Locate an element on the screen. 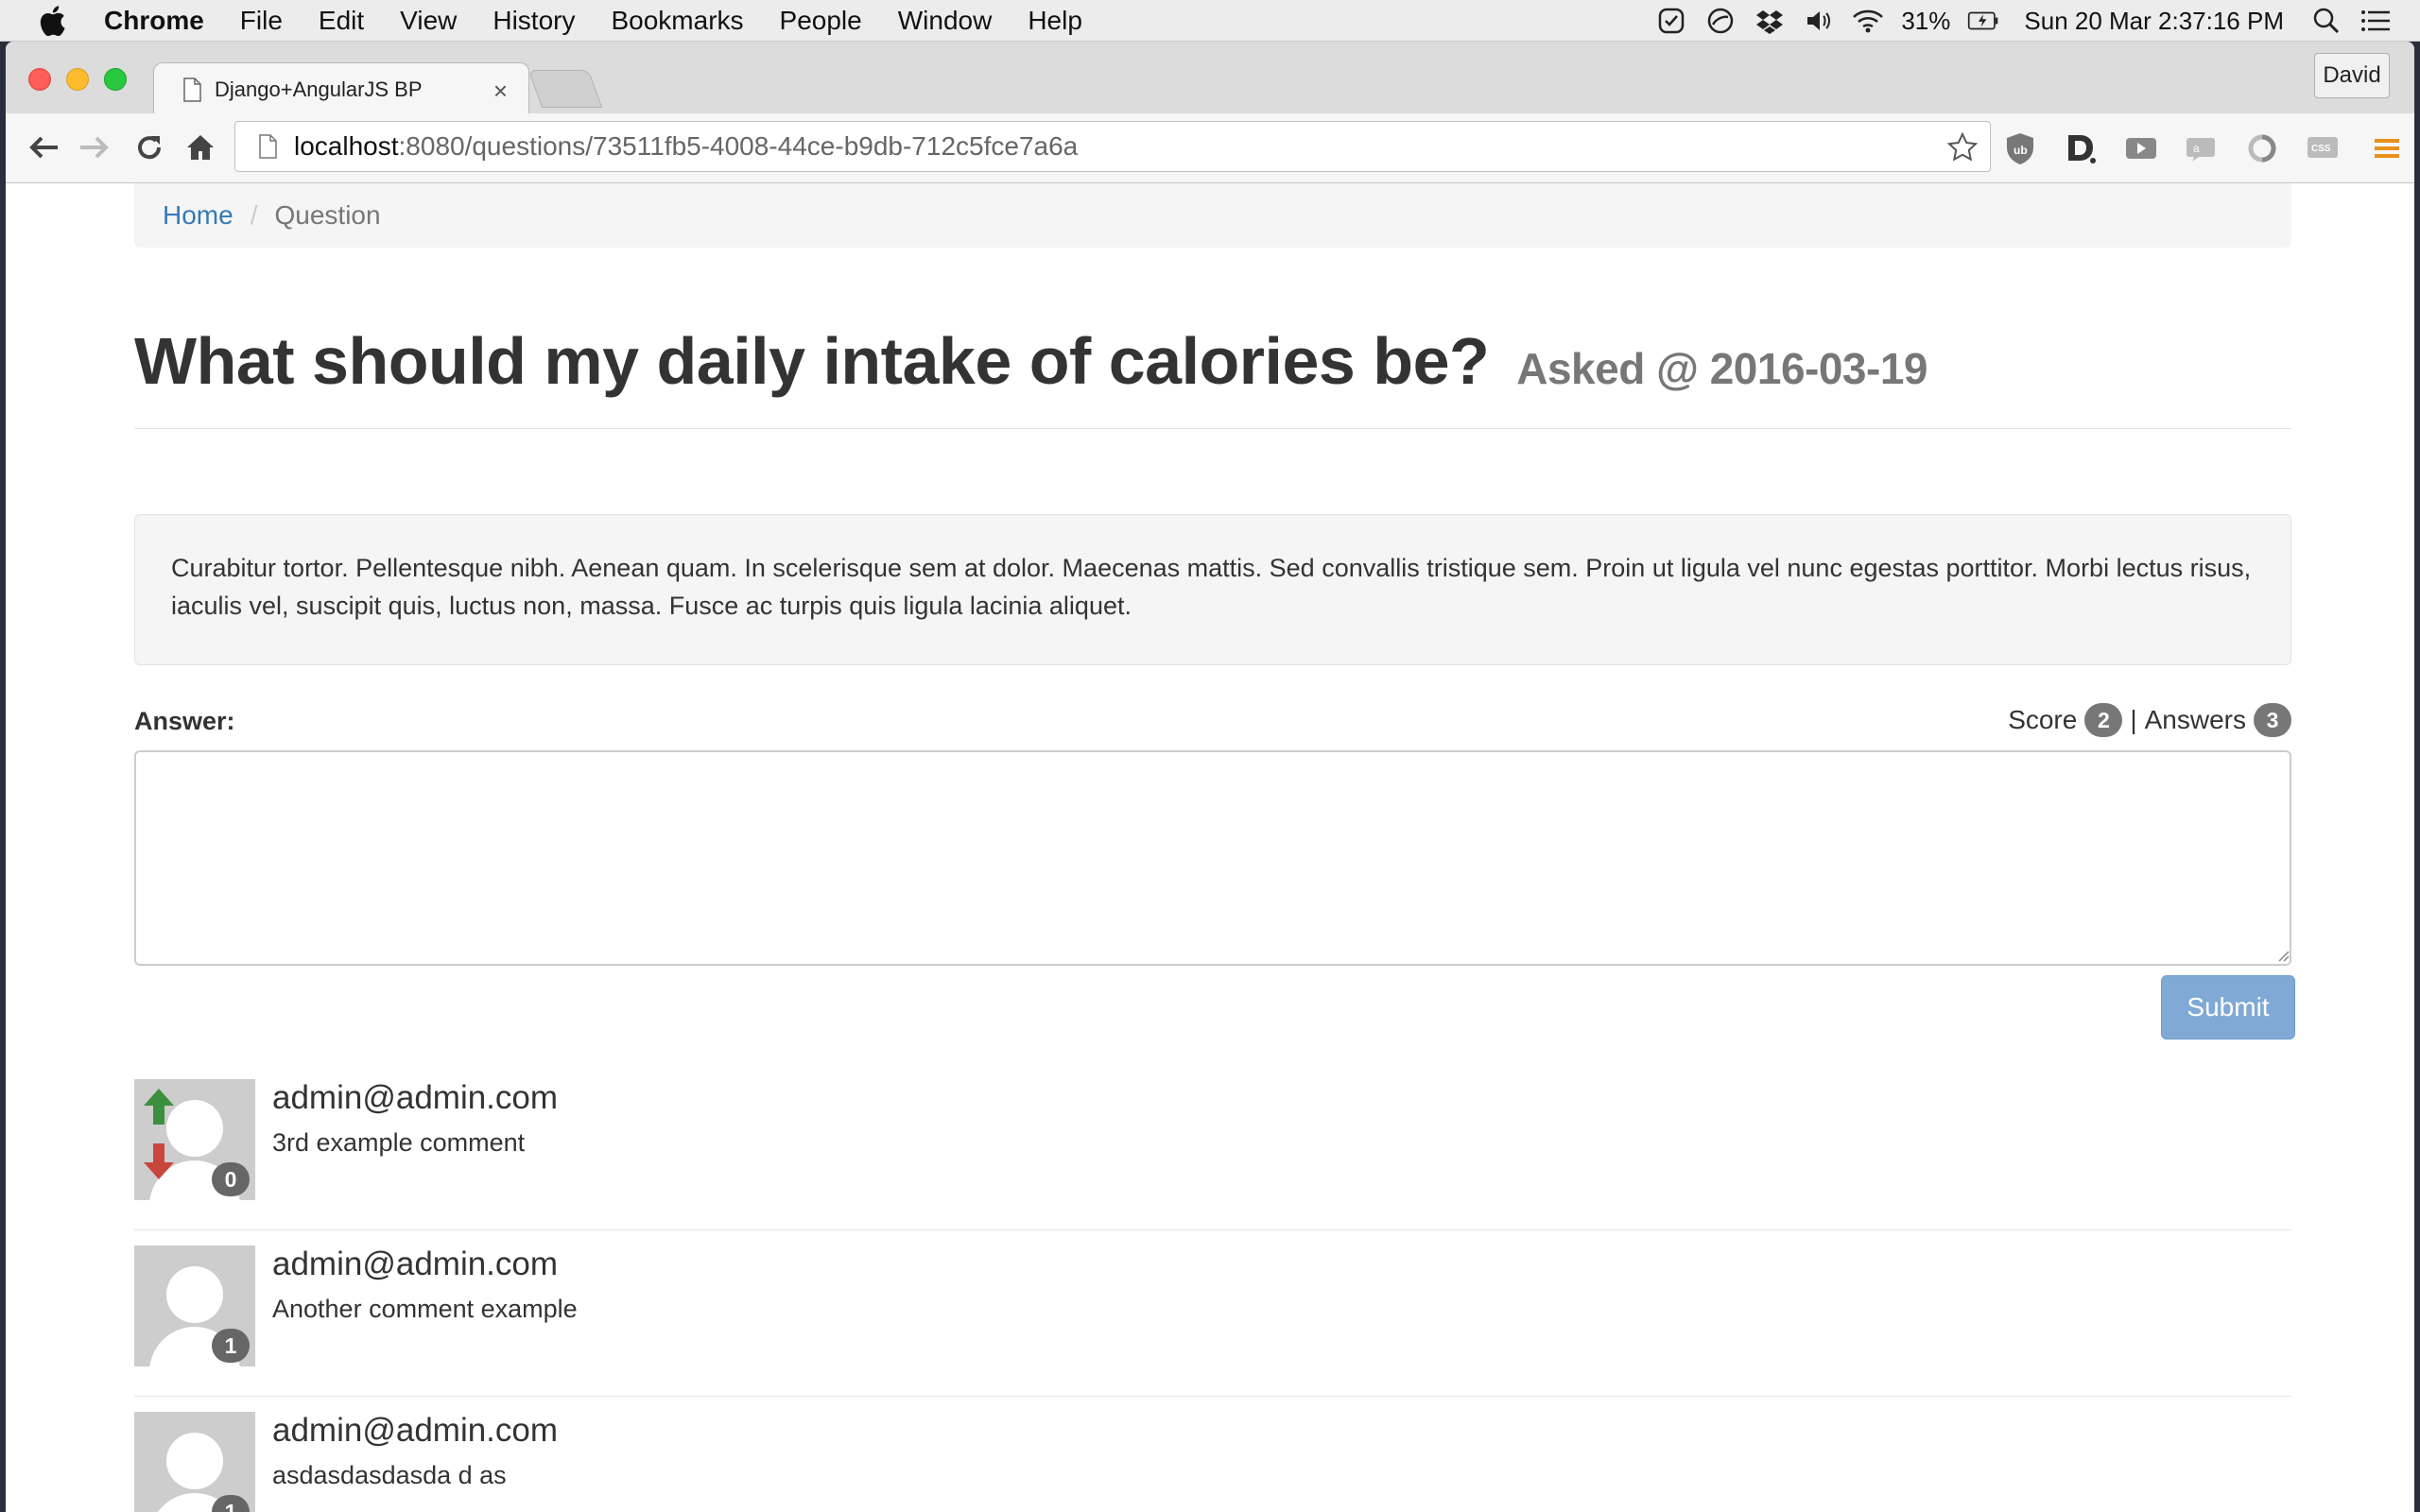 The height and width of the screenshot is (1512, 2420). menu-history: History is located at coordinates (534, 21).